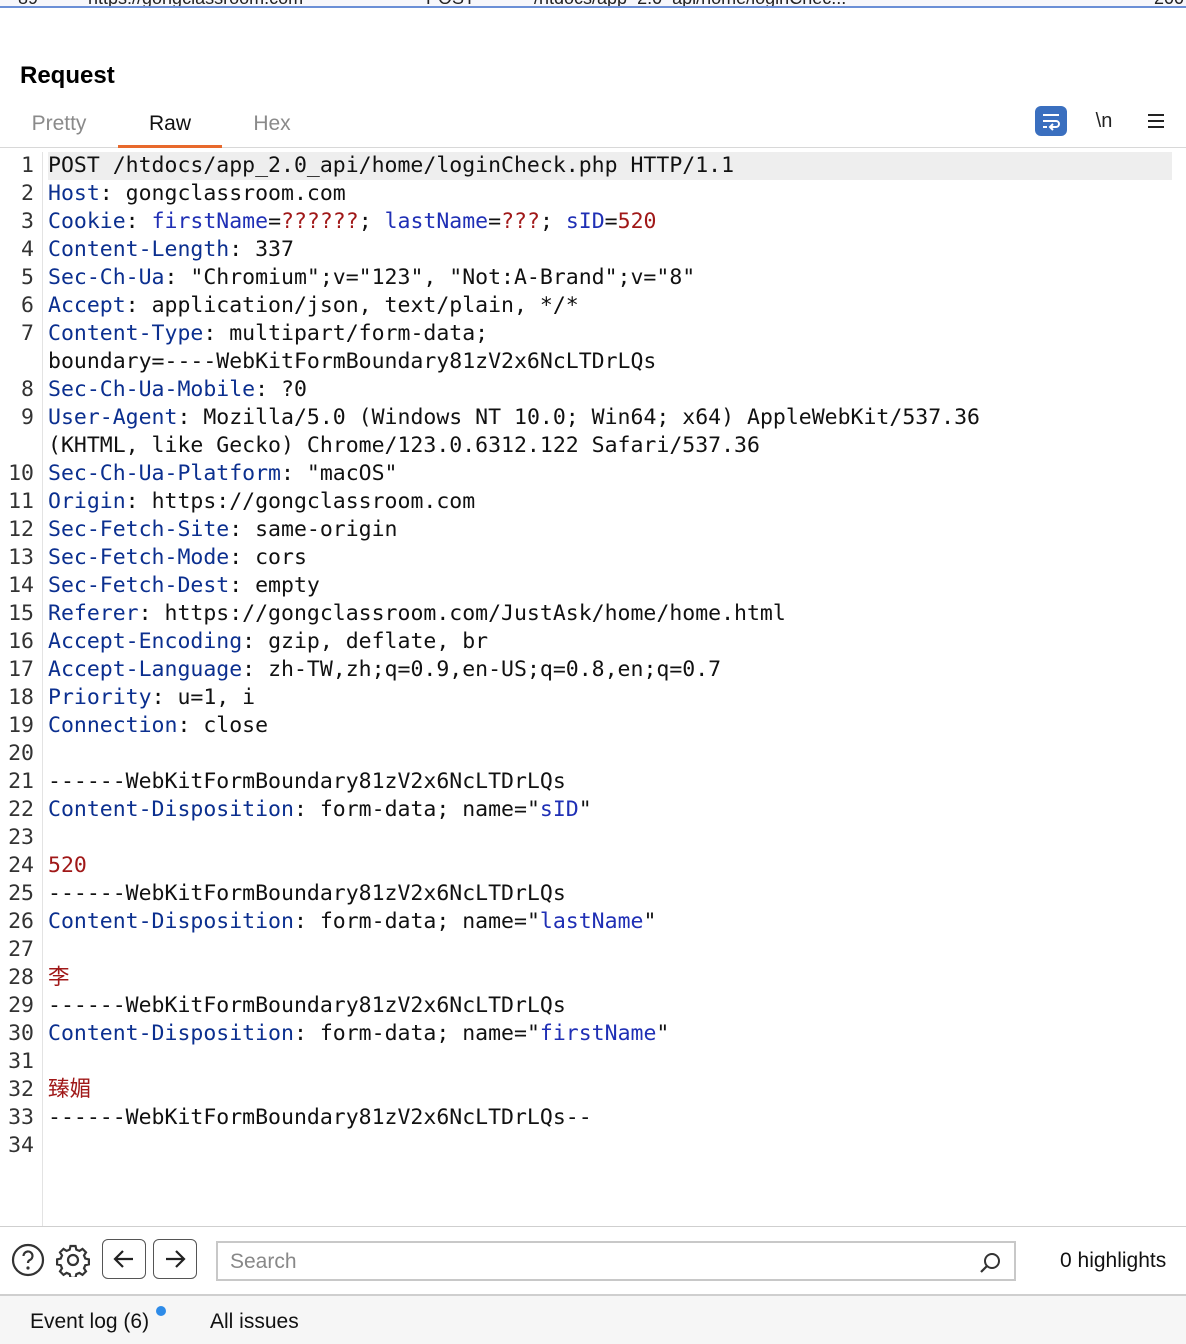 This screenshot has height=1344, width=1186. What do you see at coordinates (593, 698) in the screenshot?
I see `request-line: 18 Priority: u=1, i` at bounding box center [593, 698].